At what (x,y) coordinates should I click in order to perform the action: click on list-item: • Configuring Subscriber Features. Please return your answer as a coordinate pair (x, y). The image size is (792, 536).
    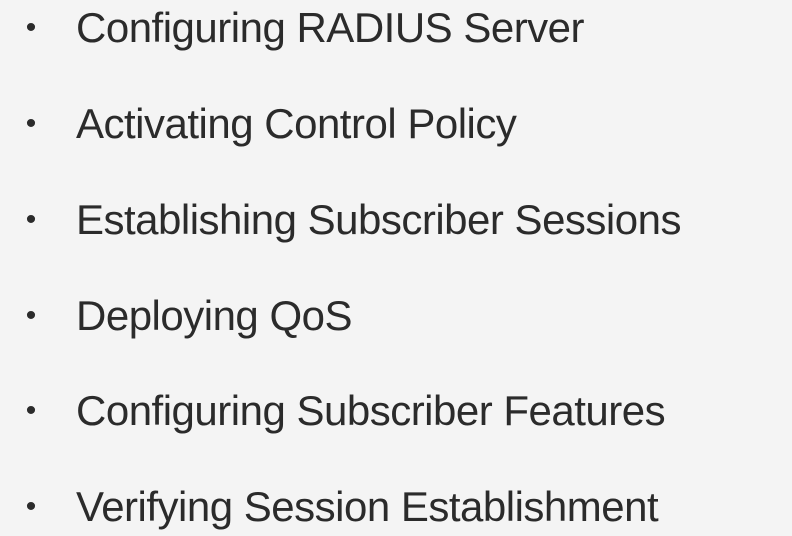
    Looking at the image, I should click on (396, 411).